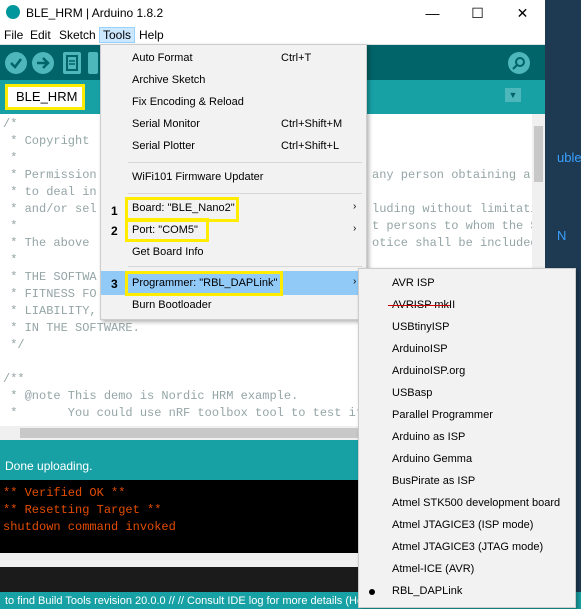 The image size is (581, 609). I want to click on radio-selected-icon, so click(372, 592).